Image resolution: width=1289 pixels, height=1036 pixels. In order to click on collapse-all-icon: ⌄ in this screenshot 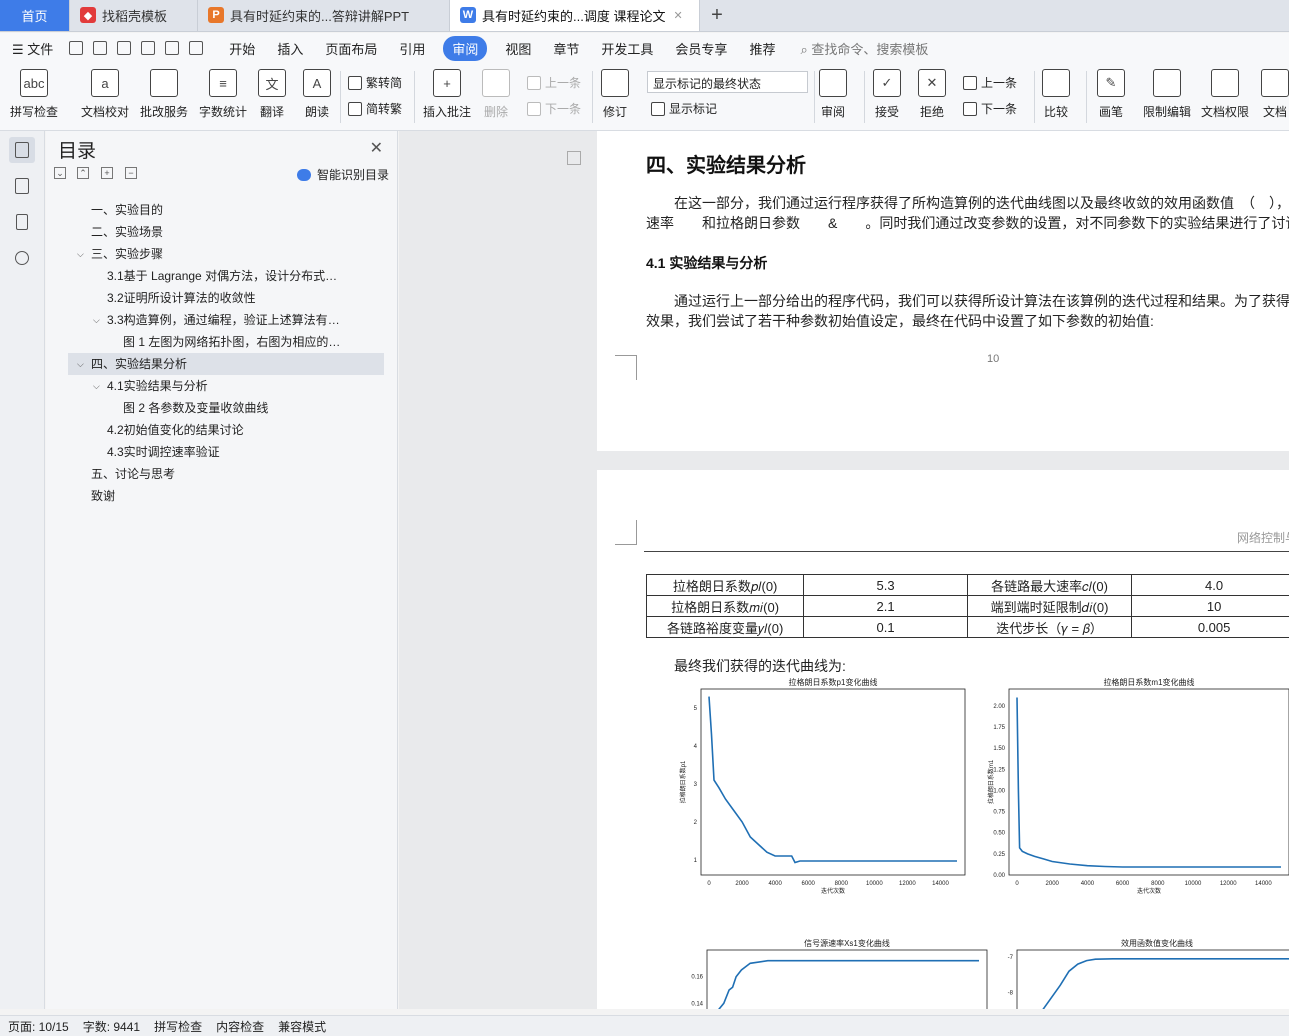, I will do `click(60, 173)`.